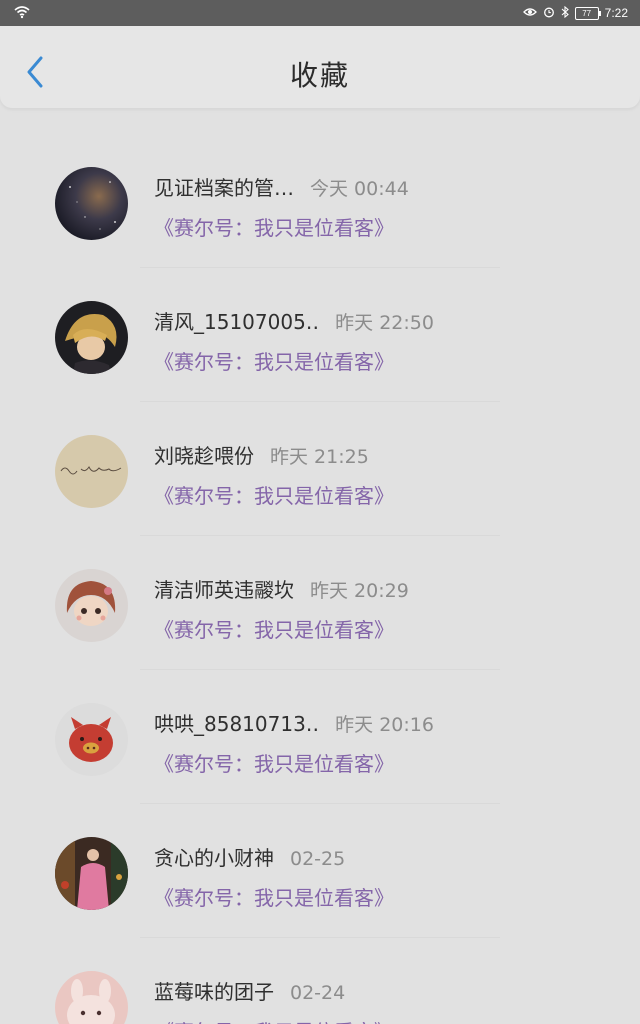  Describe the element at coordinates (22, 13) in the screenshot. I see `wifi-icon` at that location.